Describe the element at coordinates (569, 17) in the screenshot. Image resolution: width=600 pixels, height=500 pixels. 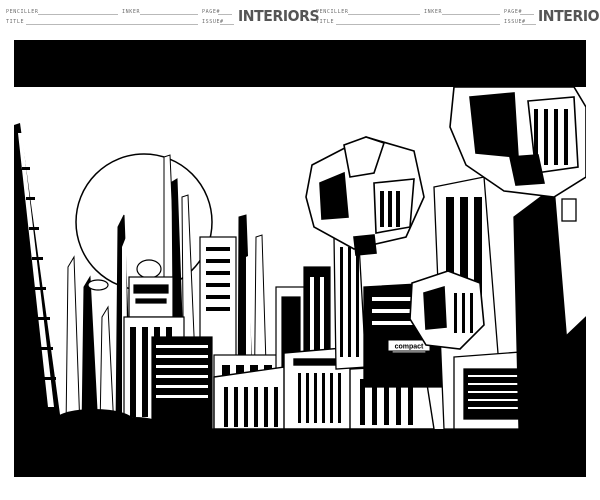
I see `brand-logo: INTERIORS` at that location.